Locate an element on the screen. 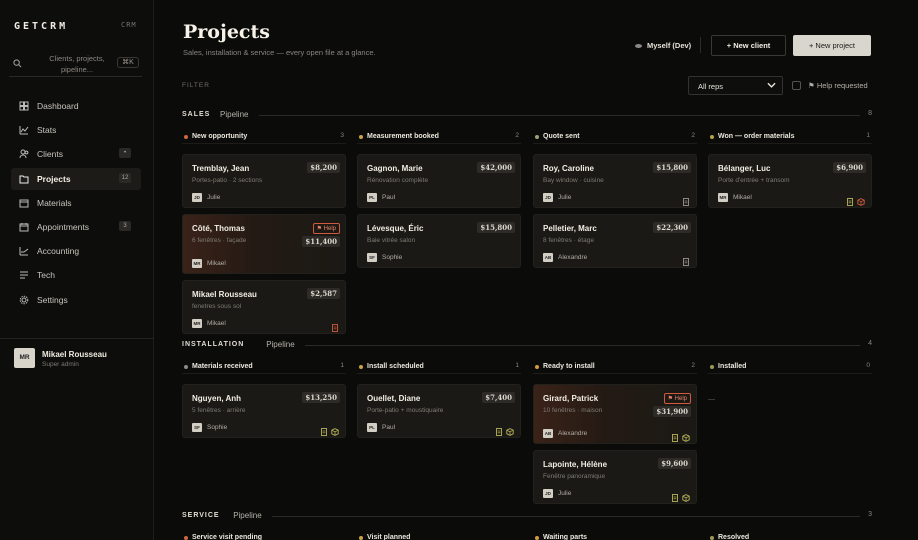 The image size is (918, 540). project-amount: $31,900 is located at coordinates (672, 411).